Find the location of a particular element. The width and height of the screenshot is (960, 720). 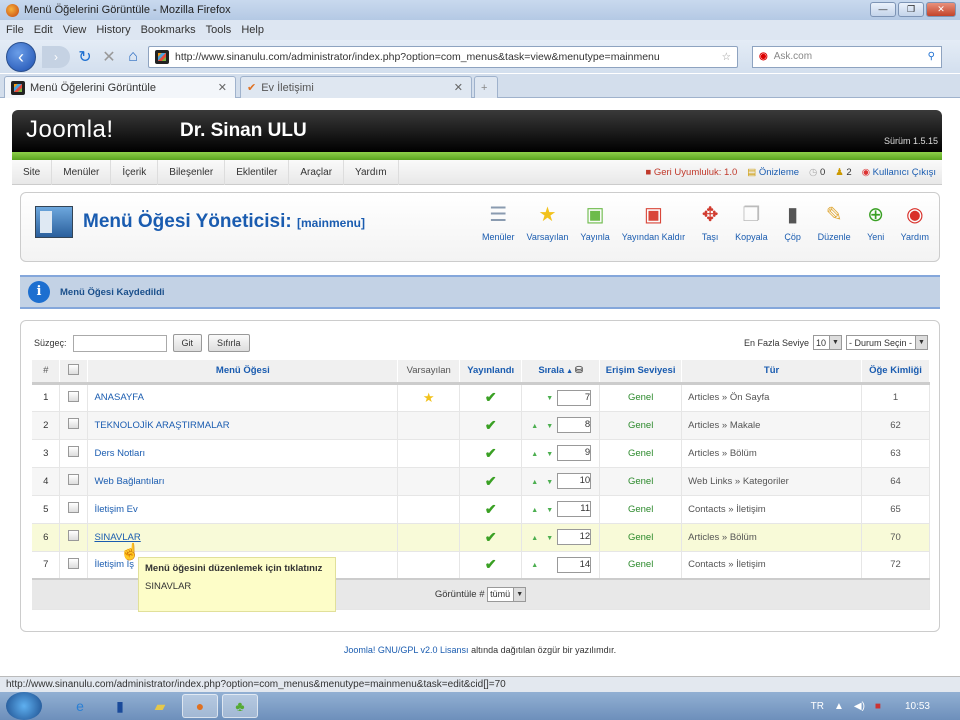

app-taskbar-icon: ♣ is located at coordinates (240, 706).